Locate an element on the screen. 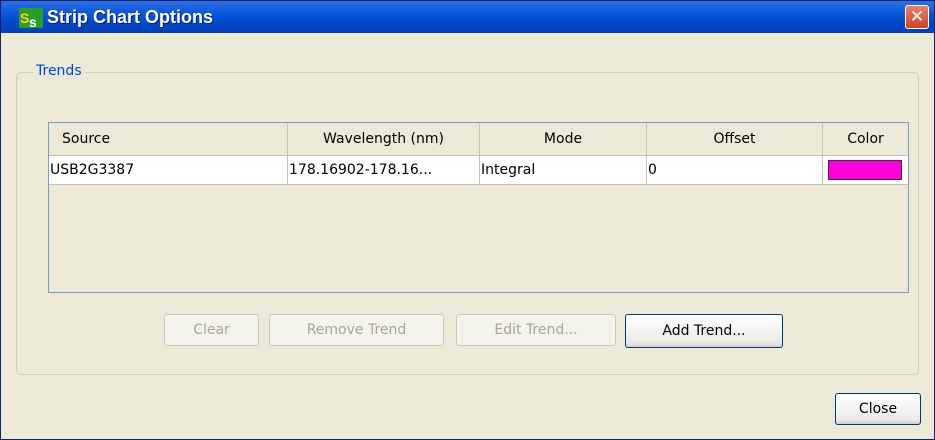 This screenshot has width=935, height=440. svg-text: S is located at coordinates (24, 18).